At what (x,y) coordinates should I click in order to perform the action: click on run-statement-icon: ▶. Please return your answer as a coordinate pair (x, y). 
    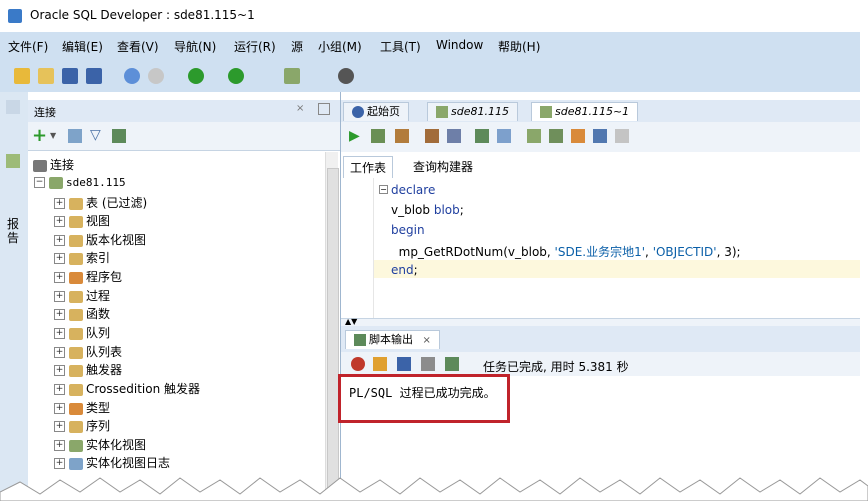
    Looking at the image, I should click on (354, 136).